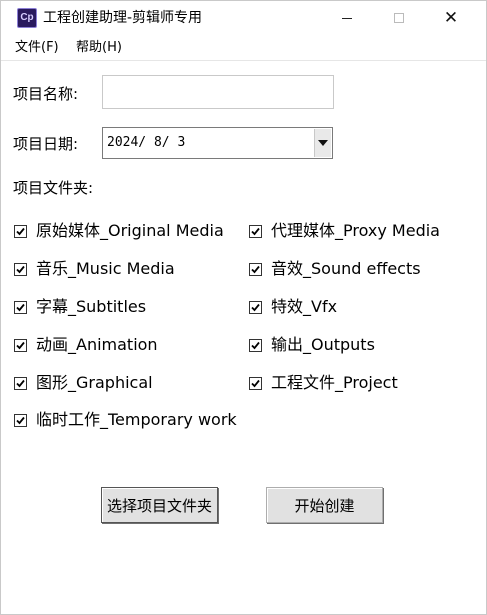 This screenshot has height=615, width=487. I want to click on checkbox-proxy-media: 代理媒体_Proxy Media, so click(344, 231).